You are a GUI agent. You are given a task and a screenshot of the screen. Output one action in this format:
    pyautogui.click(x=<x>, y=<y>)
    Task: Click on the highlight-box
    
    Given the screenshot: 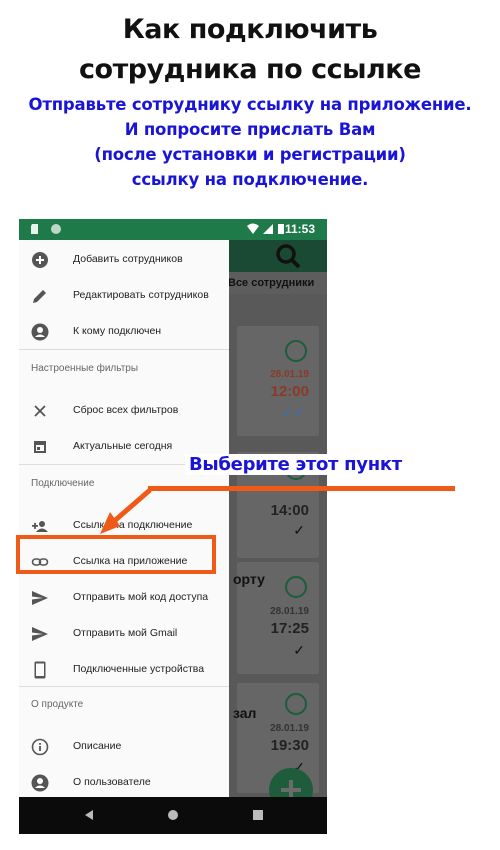 What is the action you would take?
    pyautogui.click(x=116, y=554)
    